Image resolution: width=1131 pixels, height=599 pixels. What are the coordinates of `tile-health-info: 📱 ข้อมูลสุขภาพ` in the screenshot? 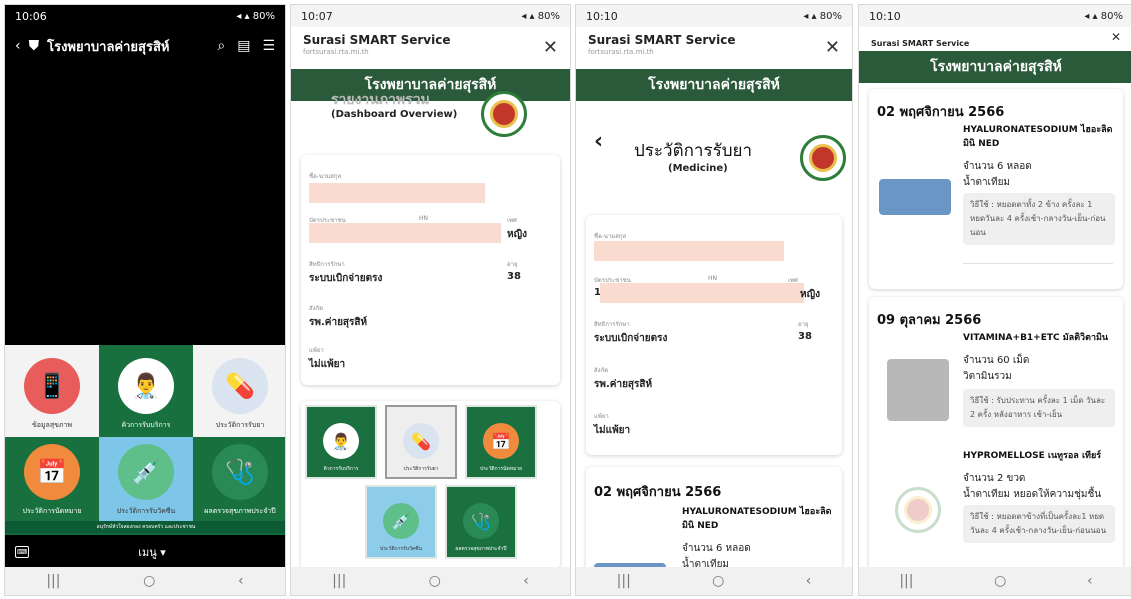 It's located at (52, 391).